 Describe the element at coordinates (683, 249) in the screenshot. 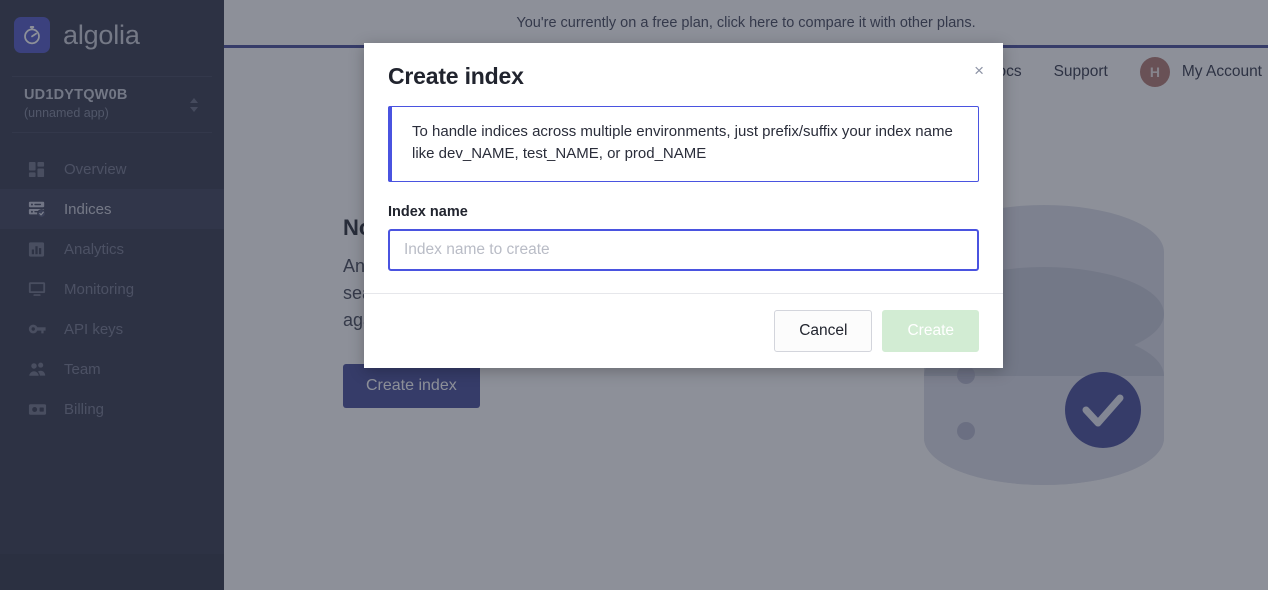

I see `index-name-input` at that location.